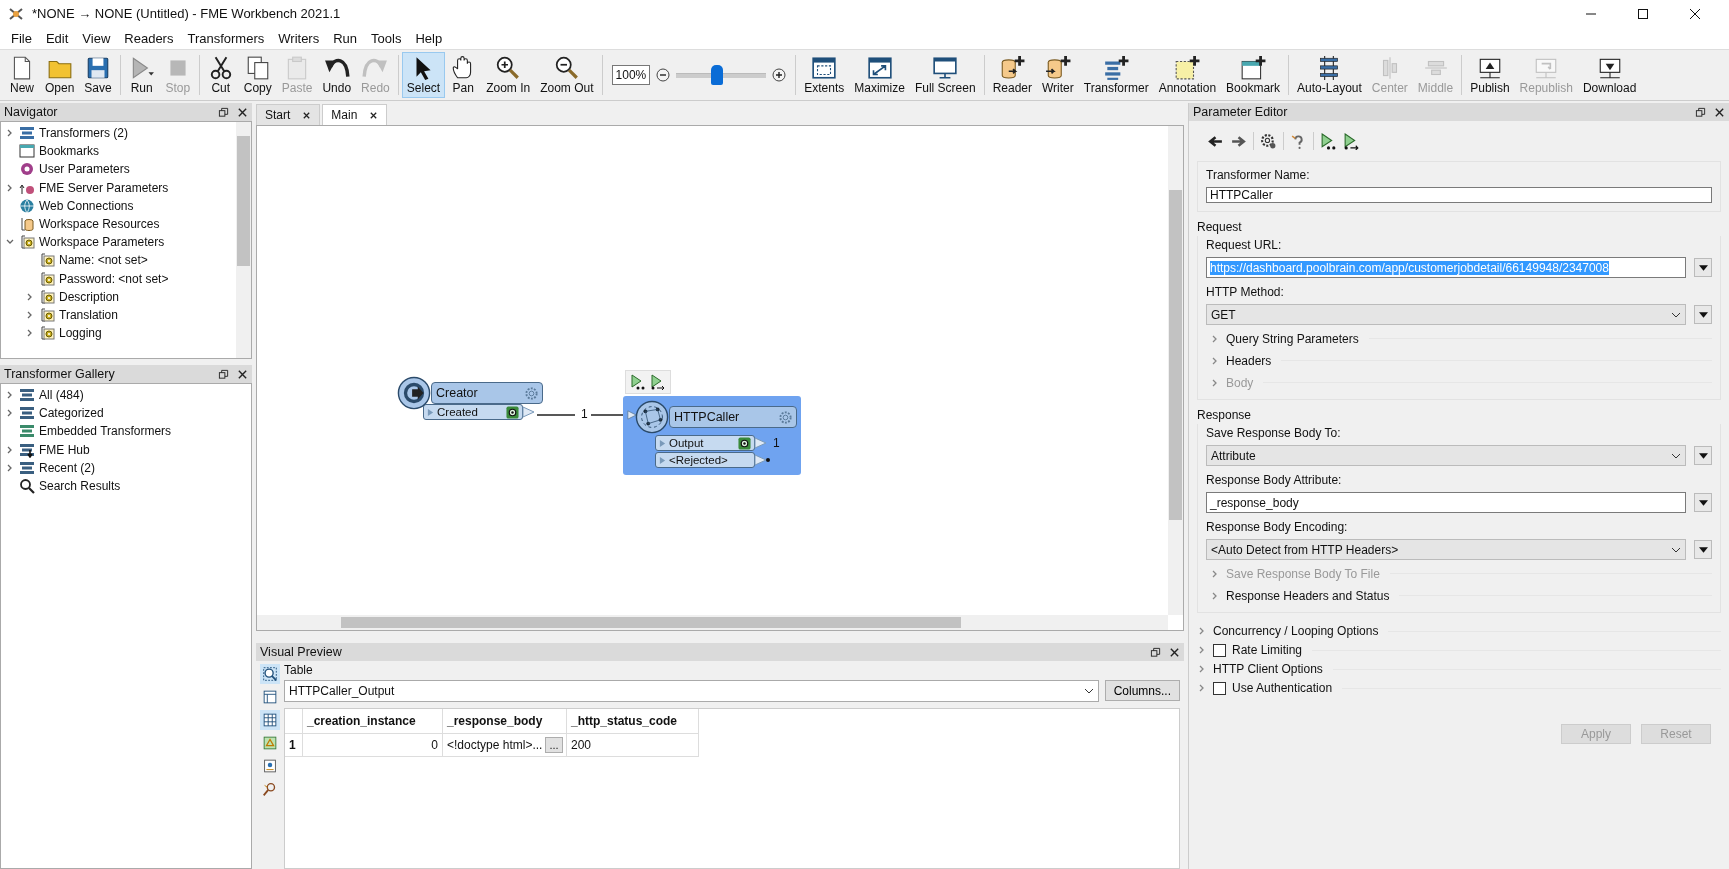 The height and width of the screenshot is (869, 1729). I want to click on tree-item: Web Connections, so click(86, 205).